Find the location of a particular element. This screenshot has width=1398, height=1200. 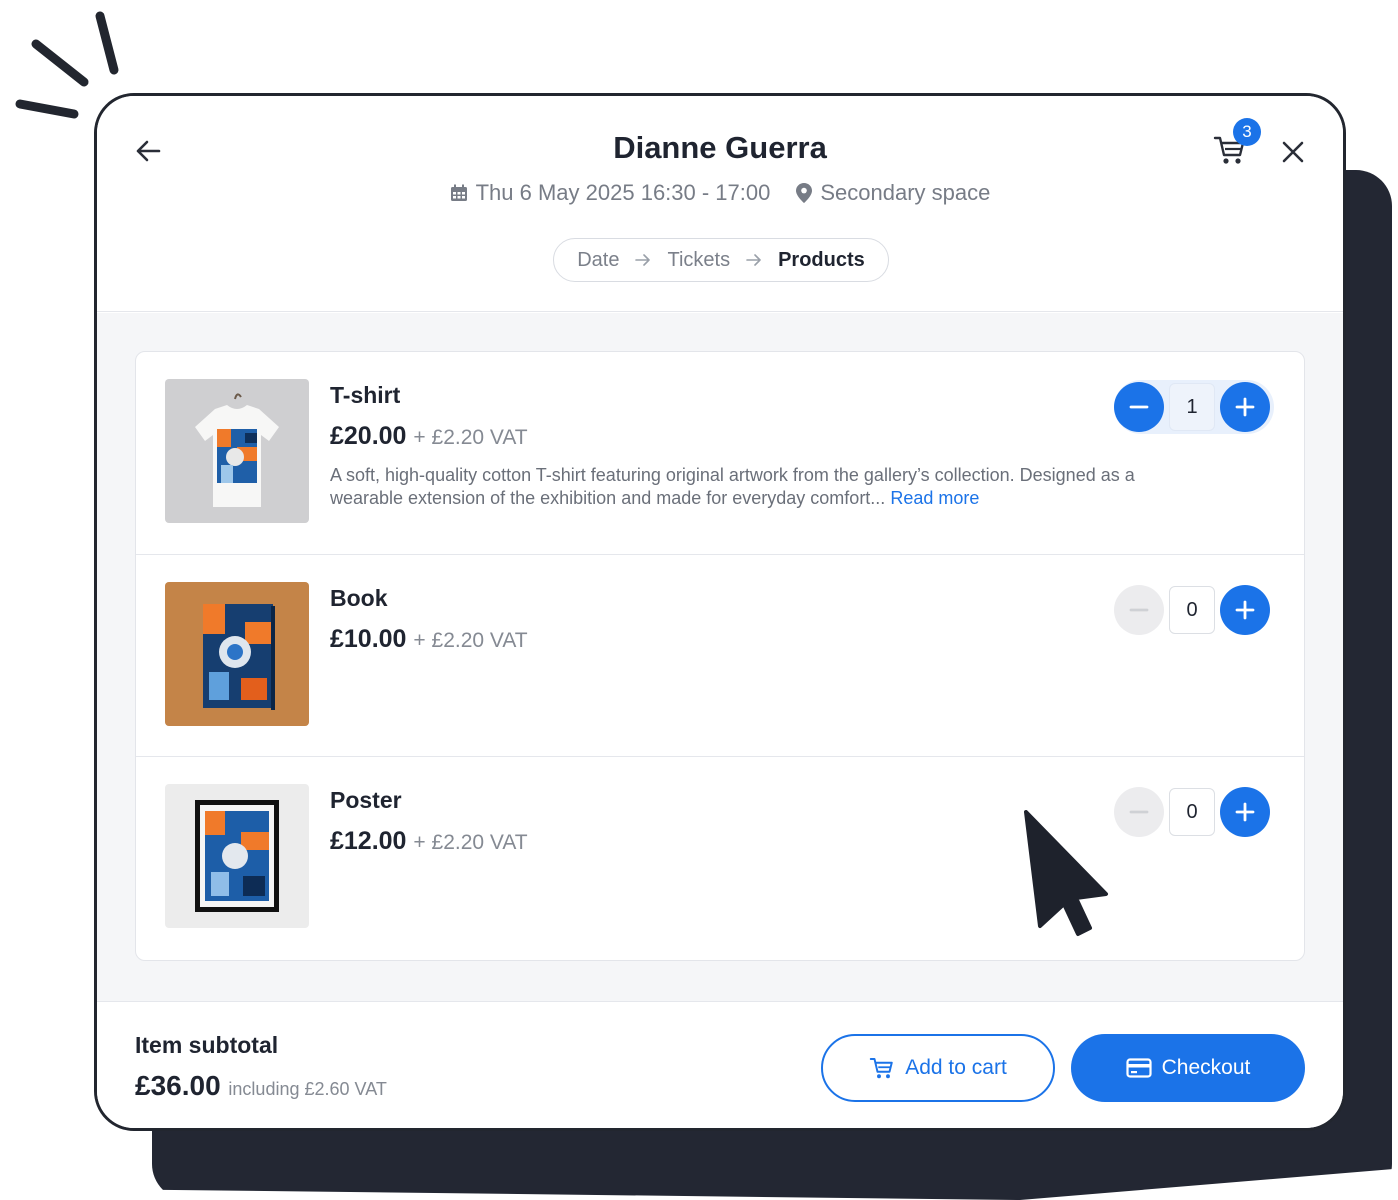

mouse-pointer-icon is located at coordinates (1066, 873).